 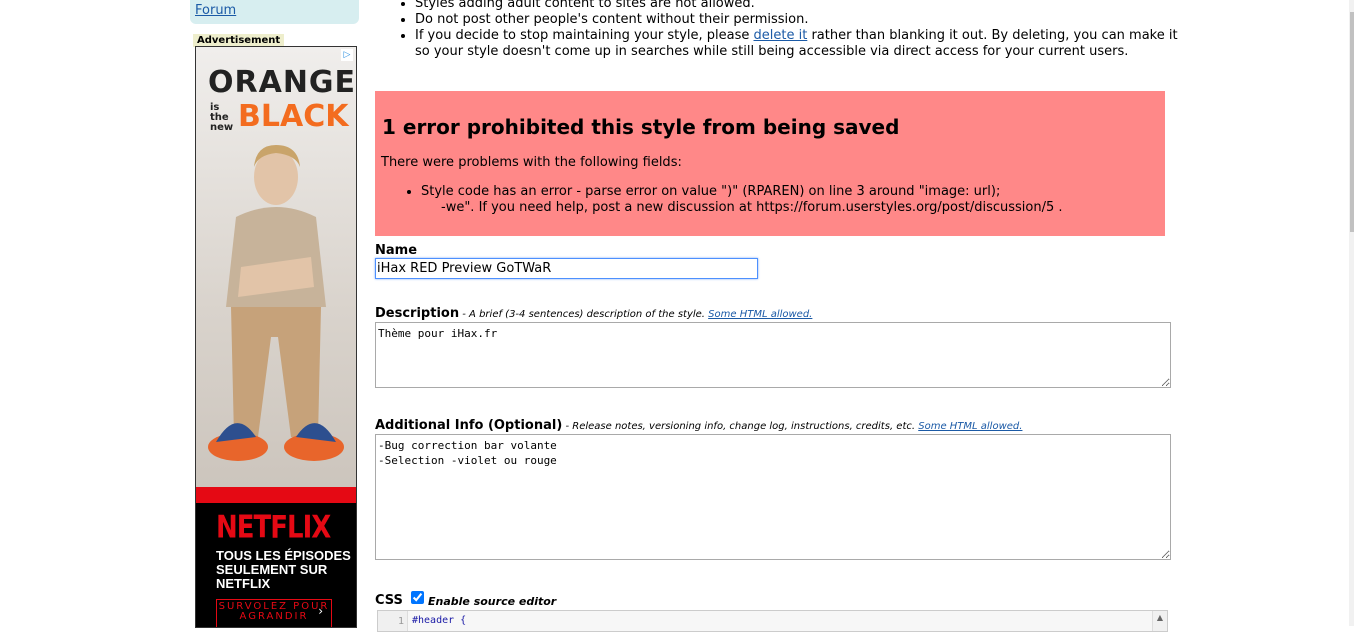 What do you see at coordinates (321, 611) in the screenshot?
I see `chevron-right-icon: ›` at bounding box center [321, 611].